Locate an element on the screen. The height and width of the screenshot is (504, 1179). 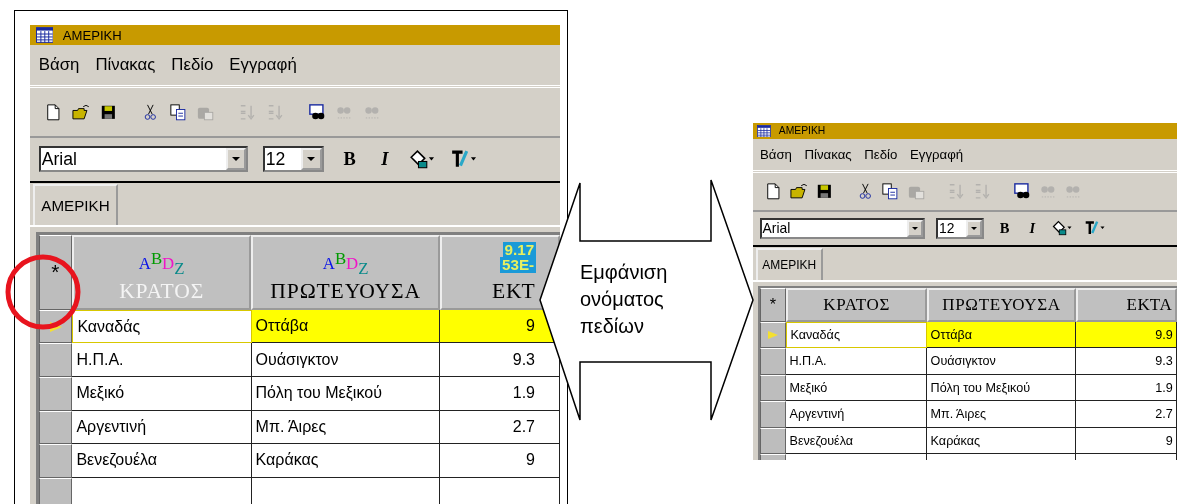
table-cell: 9.9 is located at coordinates (1126, 335).